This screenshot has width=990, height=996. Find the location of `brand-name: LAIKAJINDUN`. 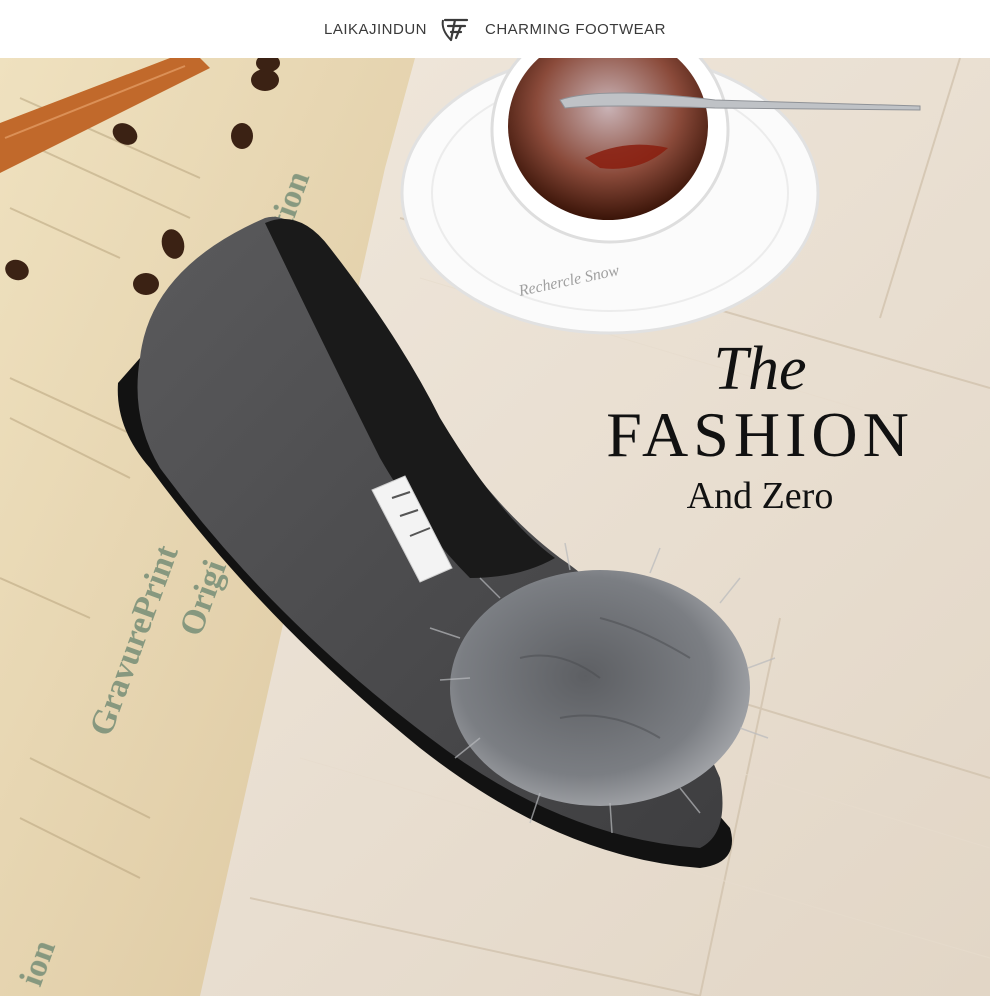

brand-name: LAIKAJINDUN is located at coordinates (375, 29).